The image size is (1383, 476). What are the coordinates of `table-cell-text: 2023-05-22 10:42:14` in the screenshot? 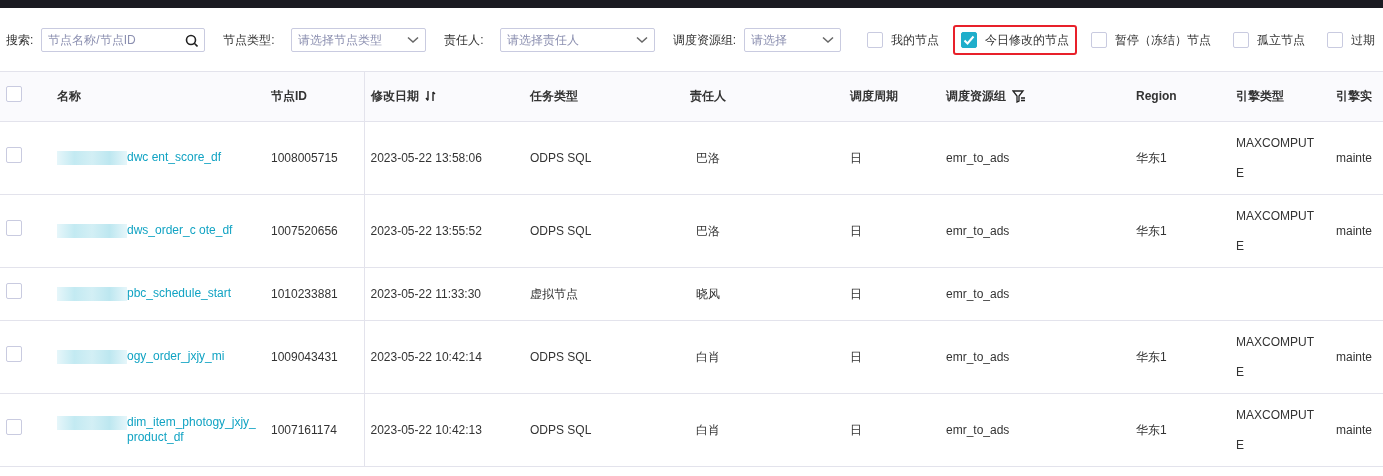 It's located at (426, 357).